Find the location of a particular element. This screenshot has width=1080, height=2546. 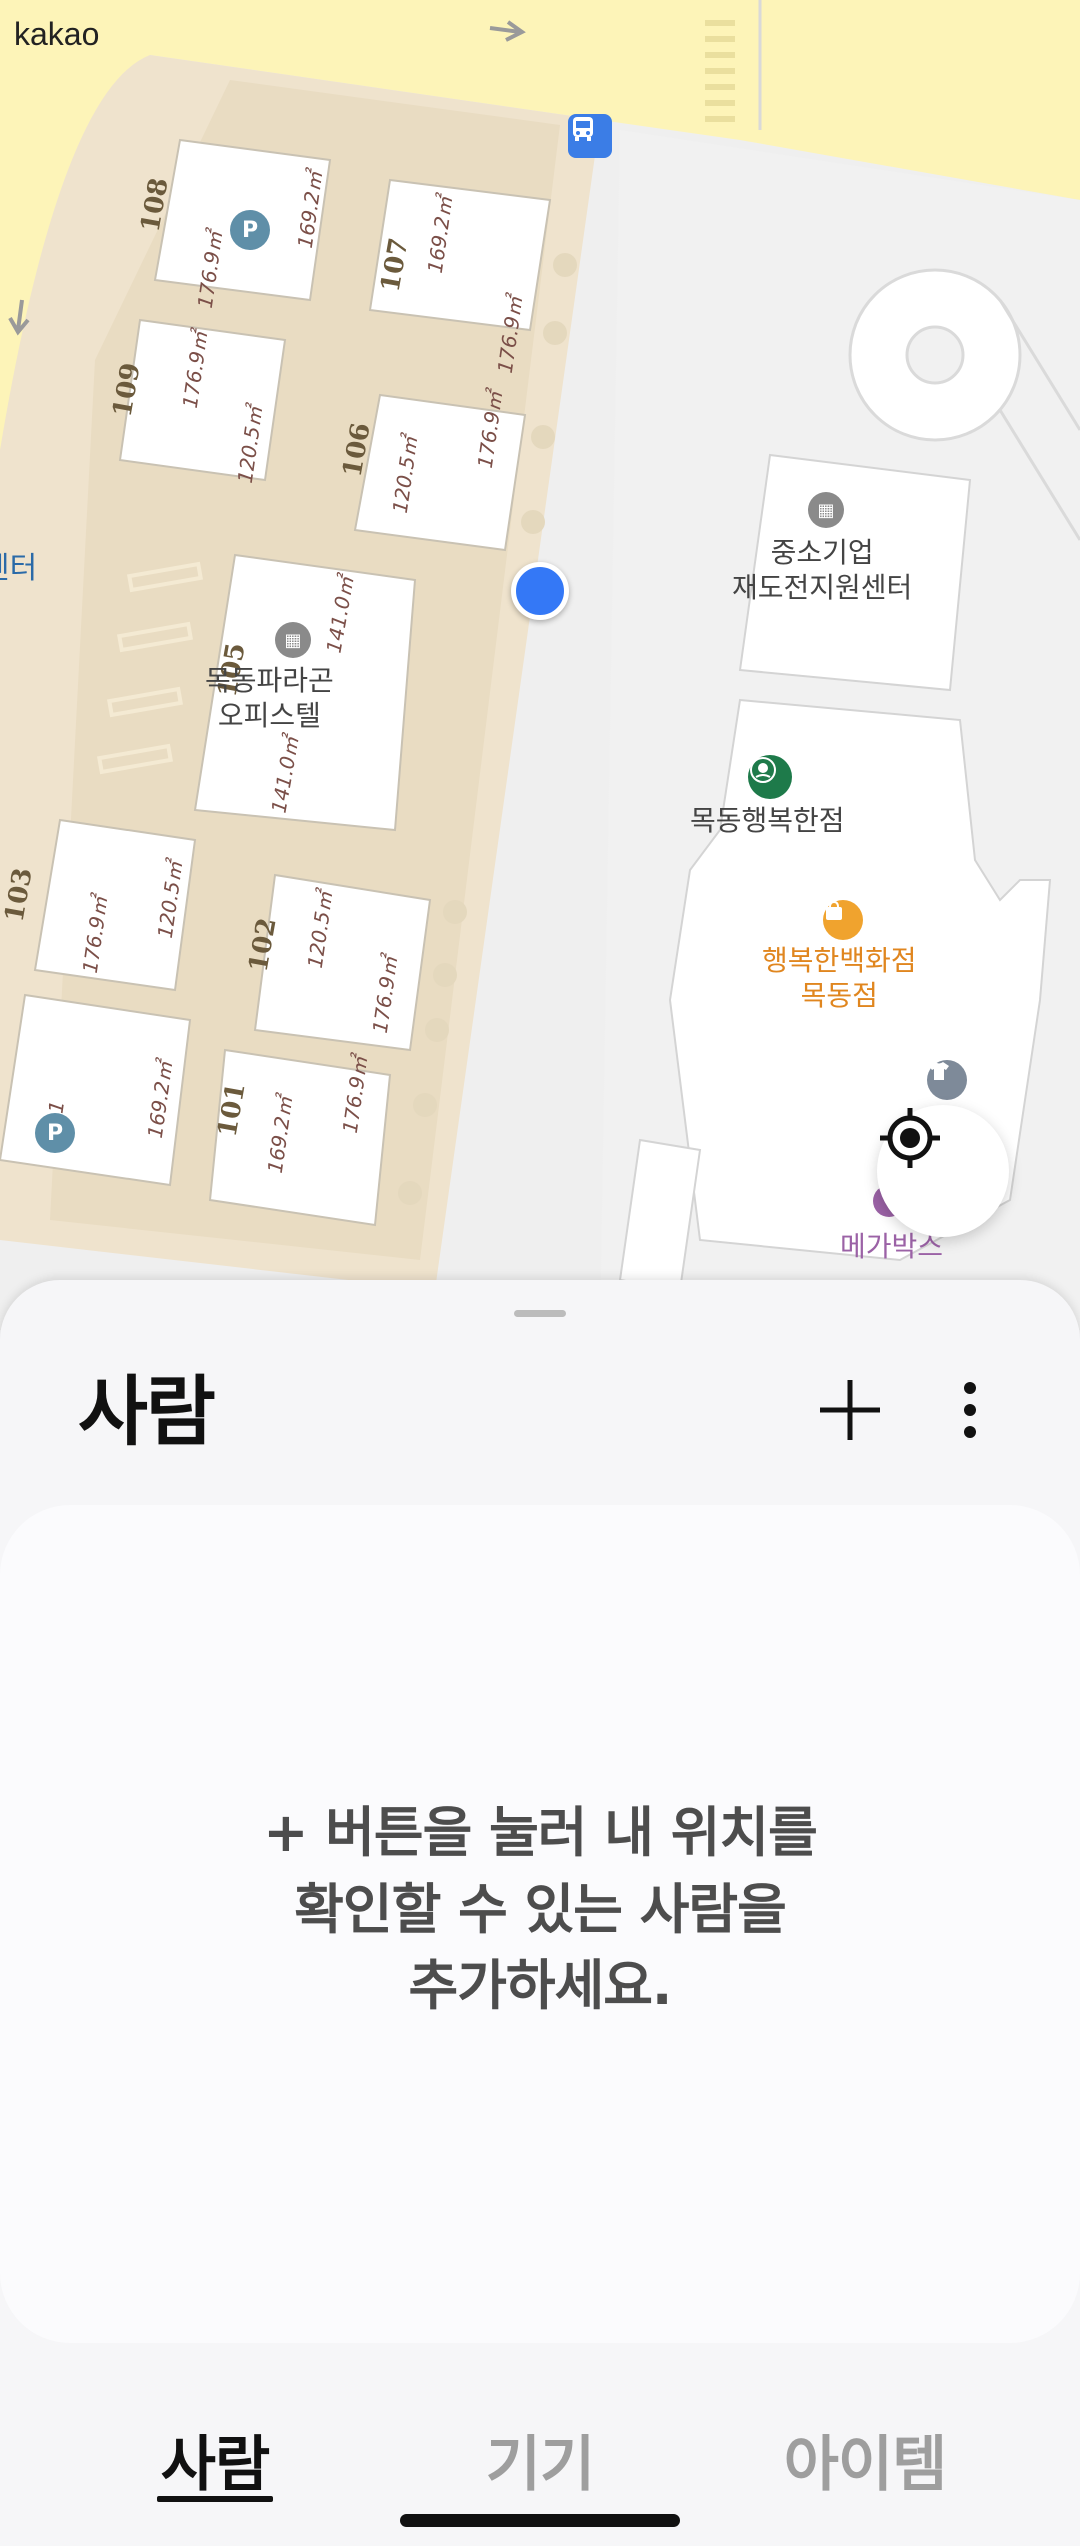

tab-items: 아이템 is located at coordinates (865, 2459).